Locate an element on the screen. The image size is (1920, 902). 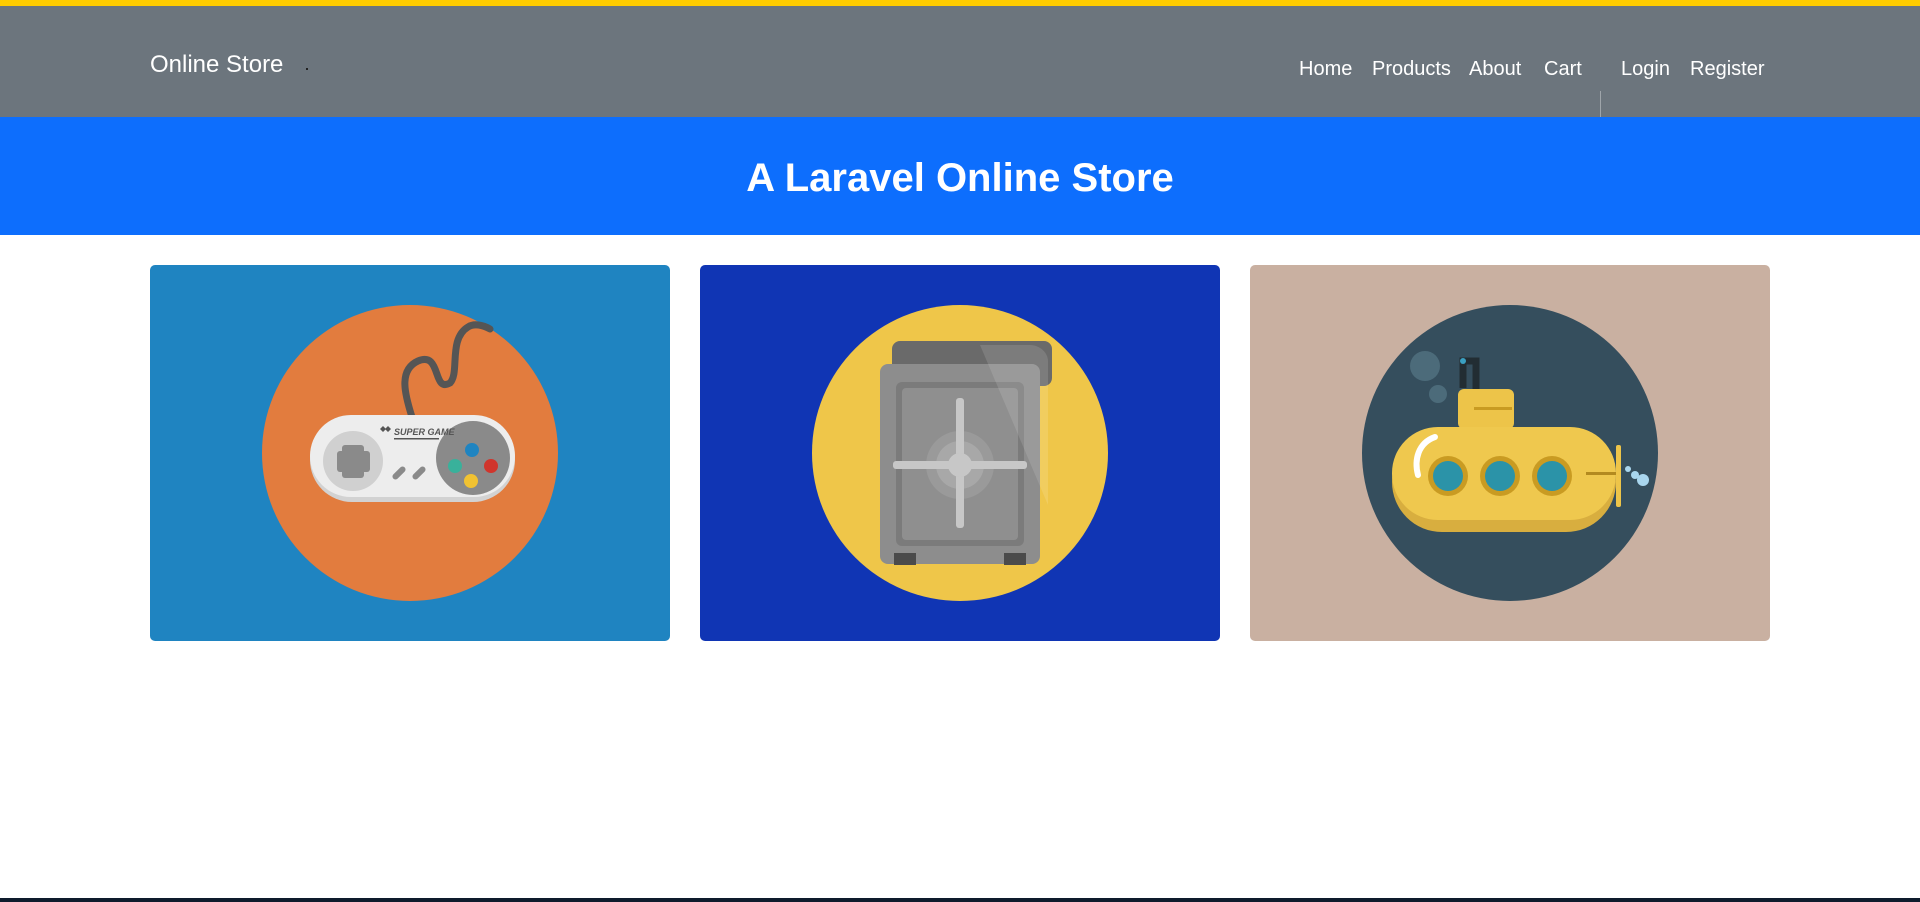
nav-link-cart: Cart is located at coordinates (1563, 69).